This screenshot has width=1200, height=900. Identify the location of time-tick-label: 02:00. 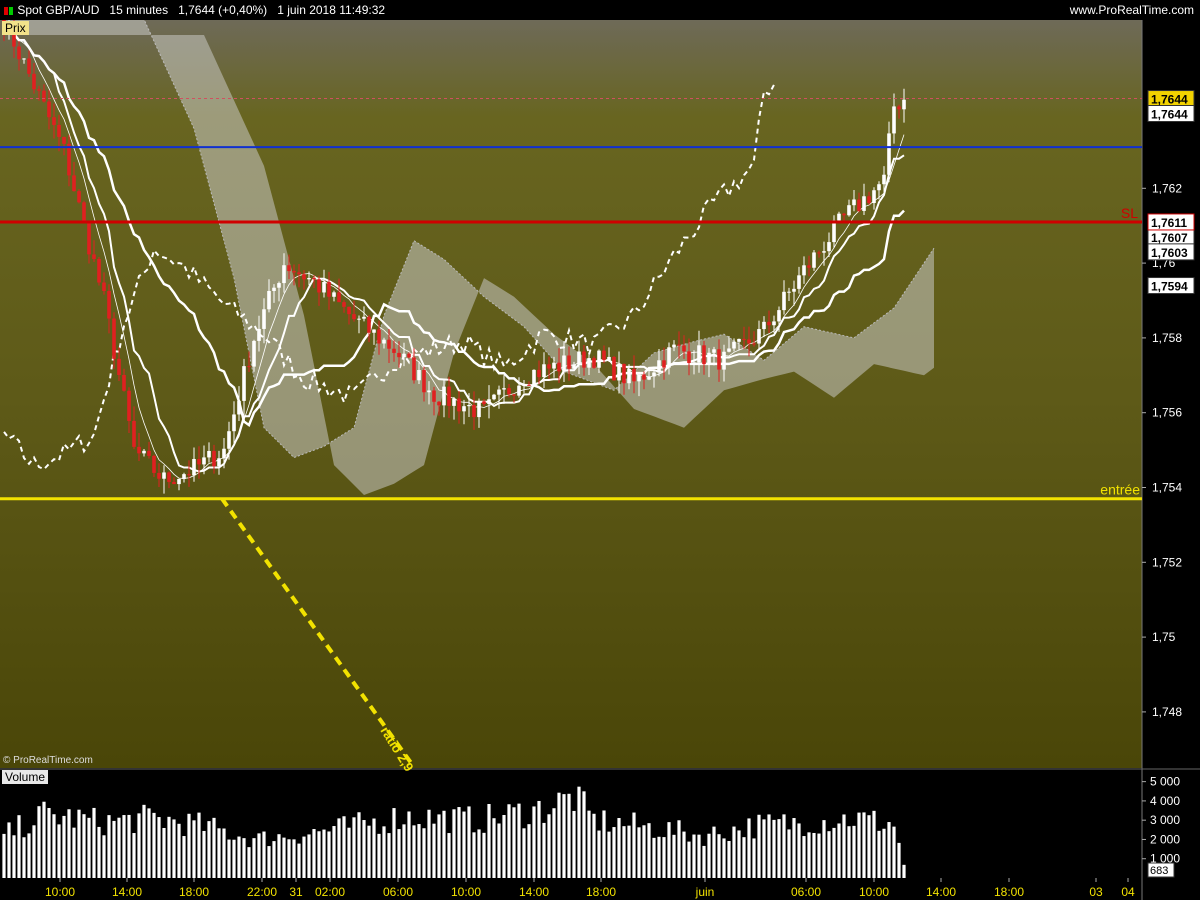
(330, 892).